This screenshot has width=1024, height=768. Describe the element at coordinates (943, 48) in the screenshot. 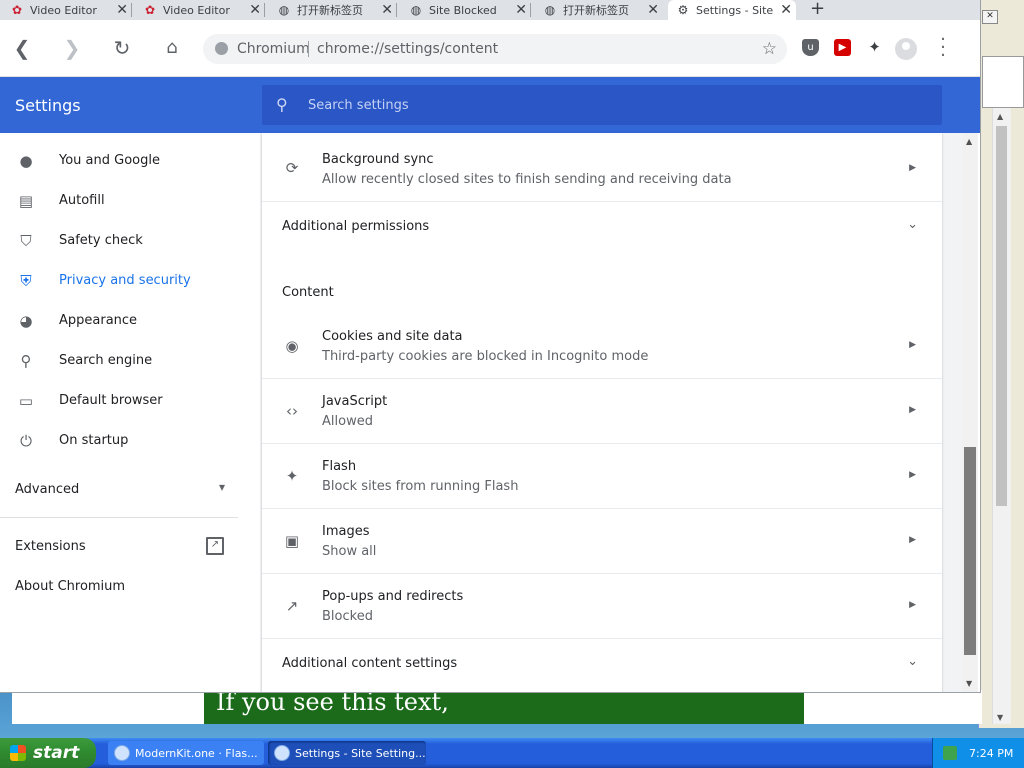

I see `menu-dots-icon: · · ·` at that location.